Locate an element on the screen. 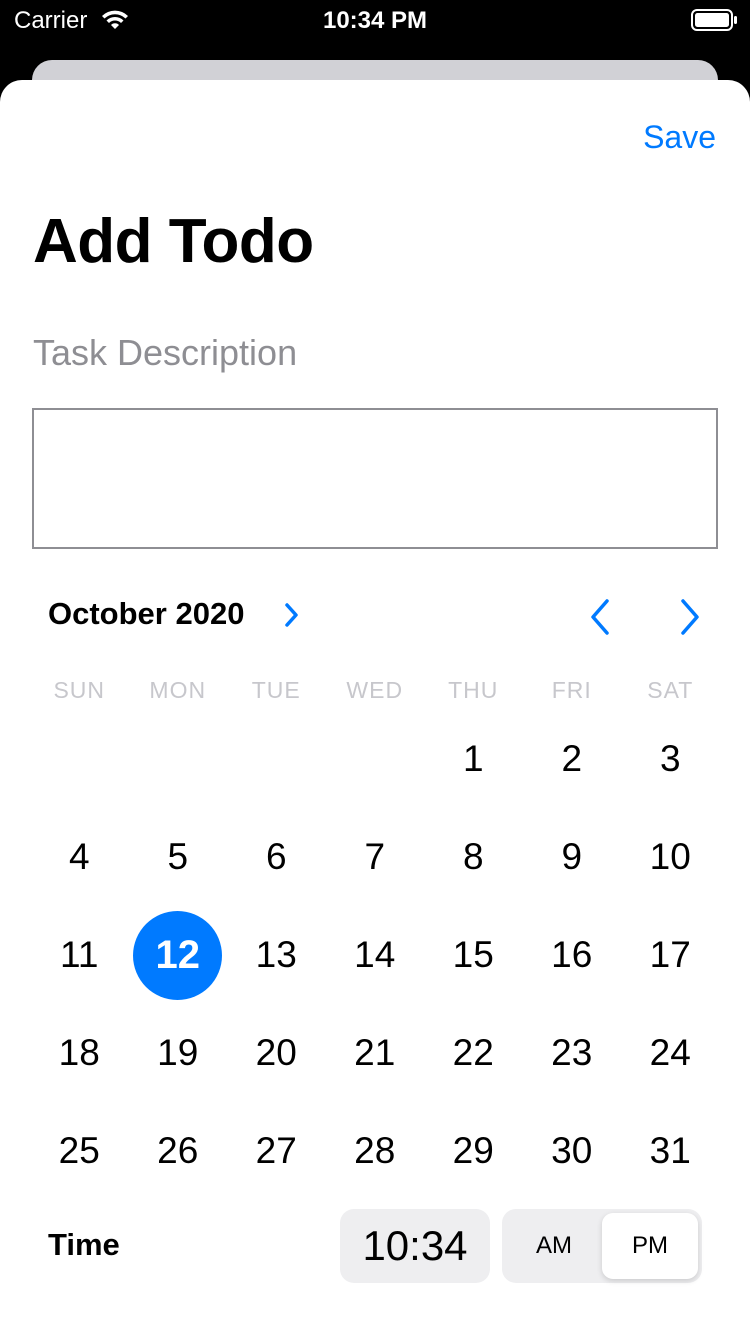  status-bar: Carrier 10:34 PM is located at coordinates (375, 20).